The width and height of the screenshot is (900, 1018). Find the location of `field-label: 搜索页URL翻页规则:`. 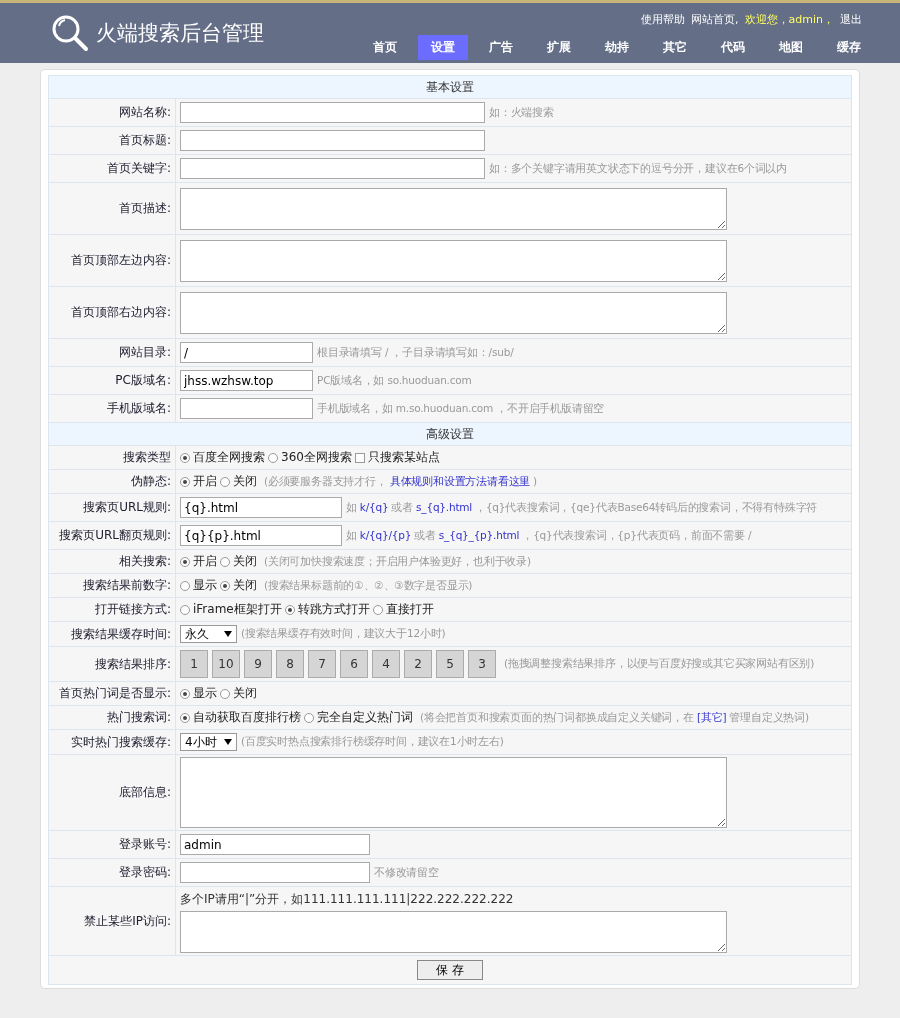

field-label: 搜索页URL翻页规则: is located at coordinates (115, 535).